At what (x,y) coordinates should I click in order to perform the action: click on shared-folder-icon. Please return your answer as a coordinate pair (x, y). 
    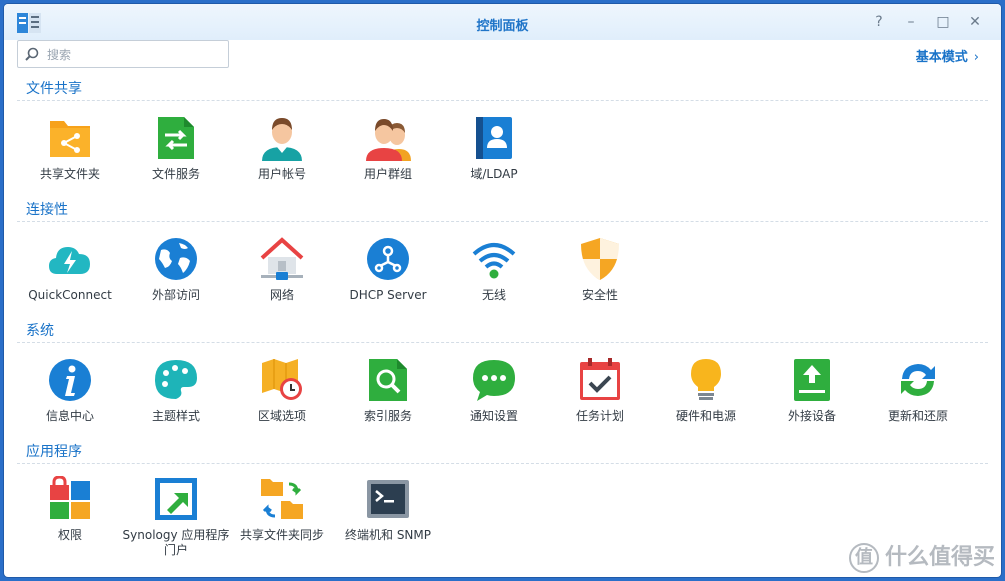
    Looking at the image, I should click on (70, 139).